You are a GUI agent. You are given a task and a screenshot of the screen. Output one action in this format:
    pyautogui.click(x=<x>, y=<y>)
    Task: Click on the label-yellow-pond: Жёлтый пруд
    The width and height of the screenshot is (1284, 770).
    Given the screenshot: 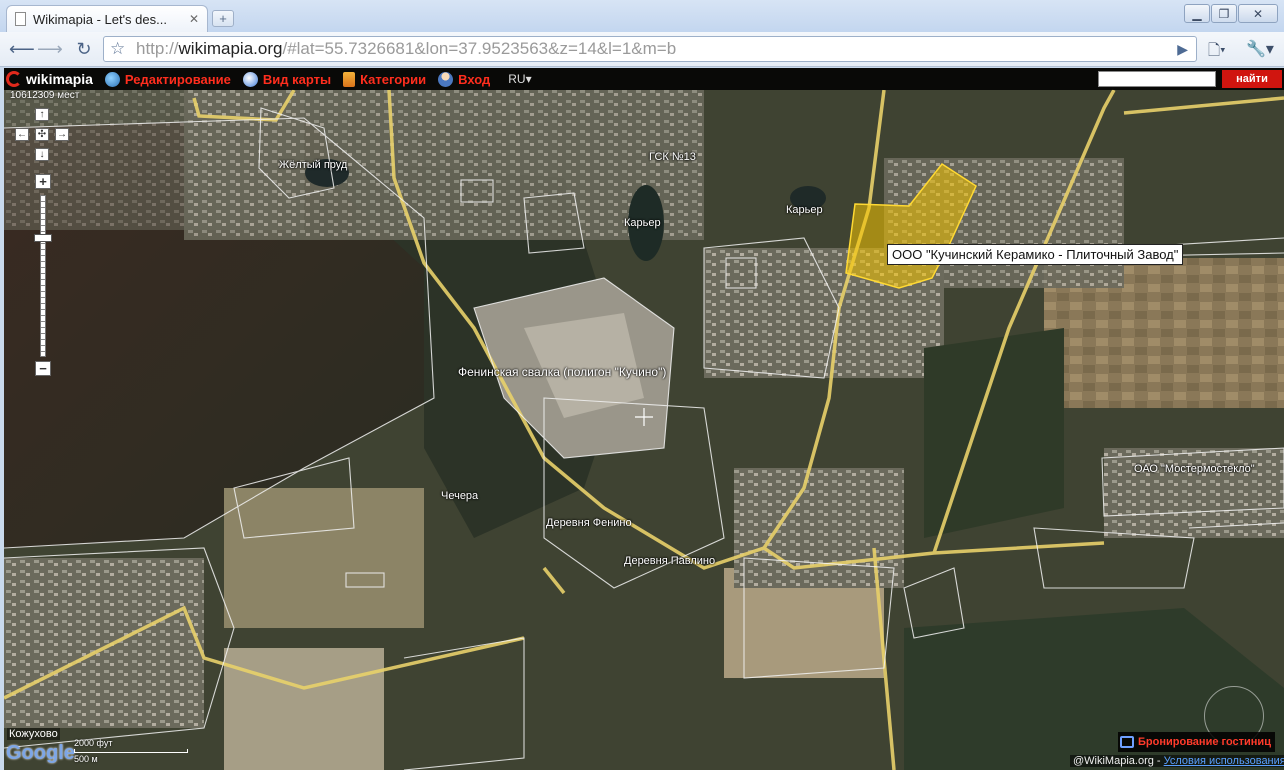 What is the action you would take?
    pyautogui.click(x=313, y=165)
    